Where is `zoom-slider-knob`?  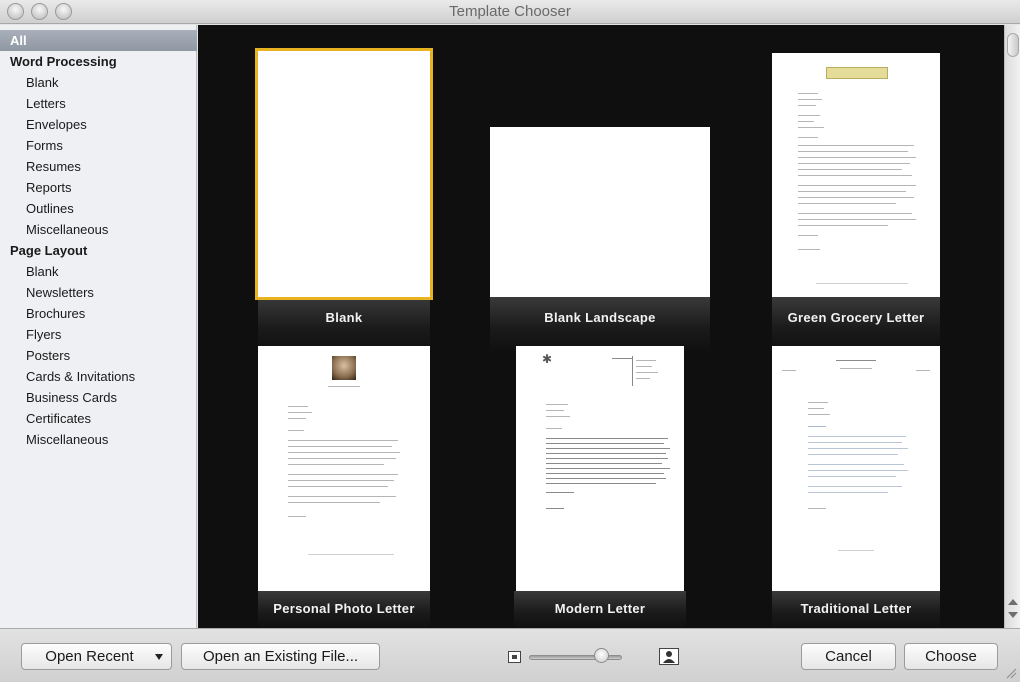 zoom-slider-knob is located at coordinates (602, 655).